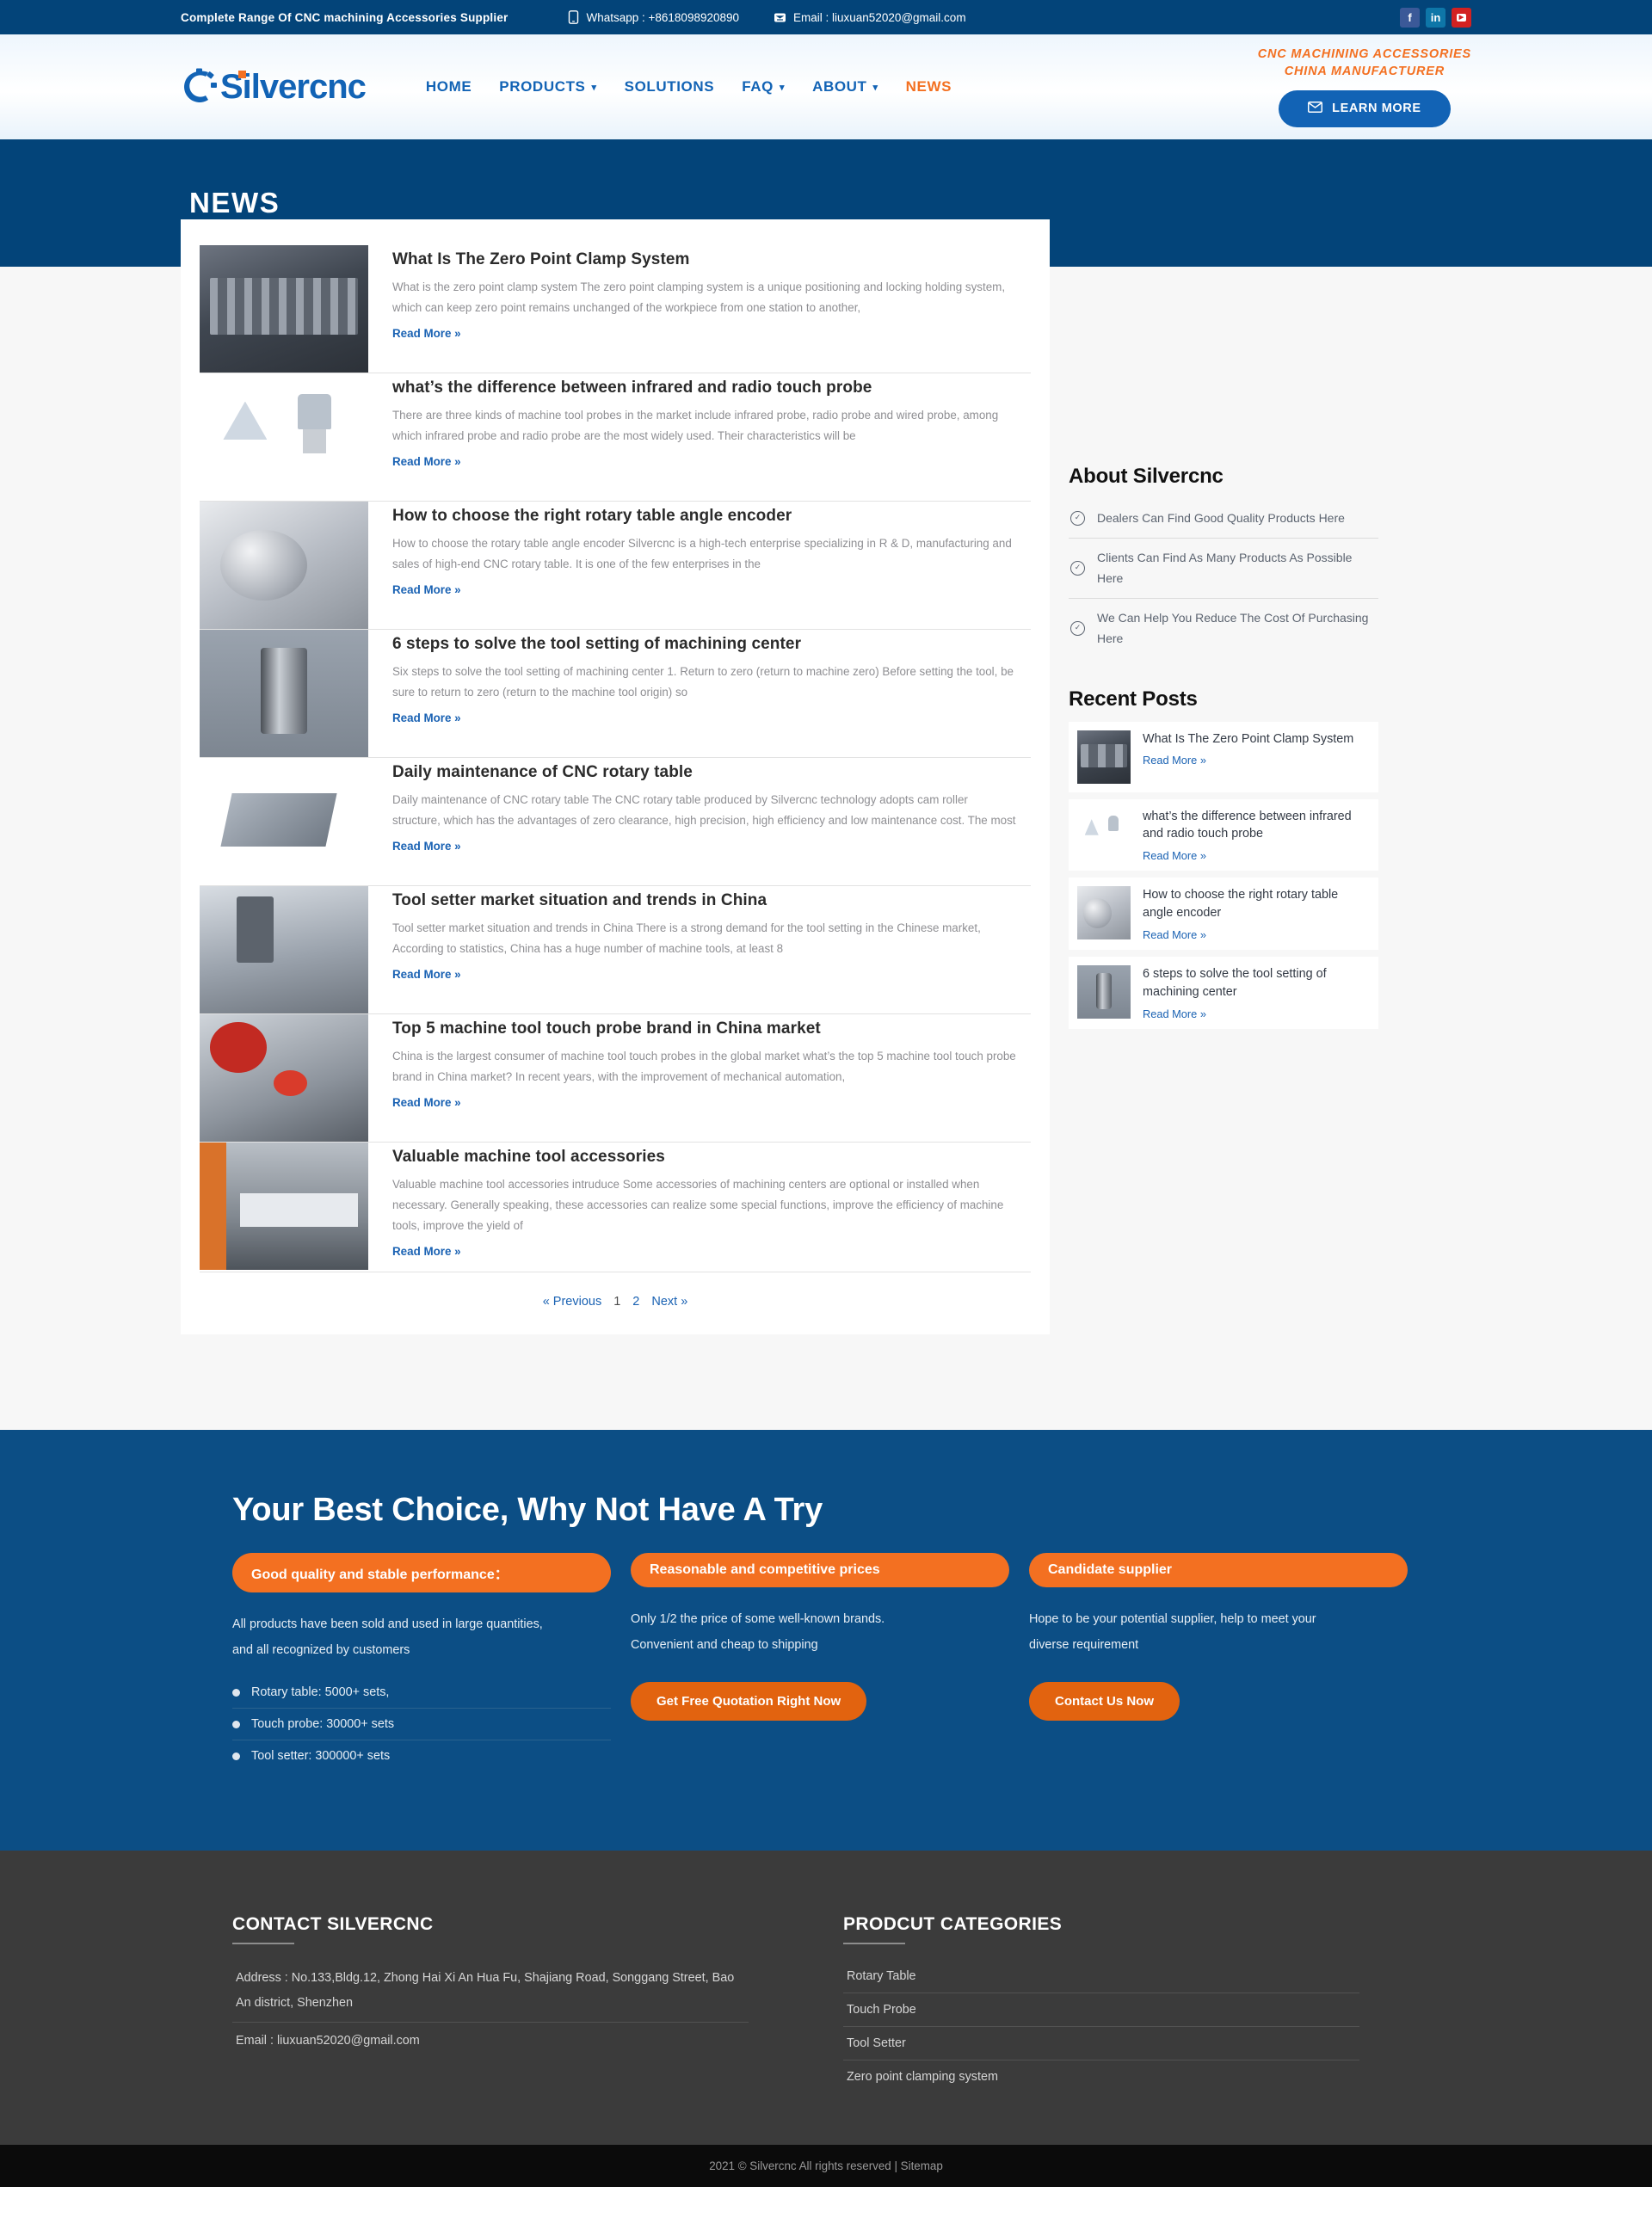 The width and height of the screenshot is (1652, 2236). Describe the element at coordinates (845, 86) in the screenshot. I see `nav-item-about: ABOUT ▾` at that location.